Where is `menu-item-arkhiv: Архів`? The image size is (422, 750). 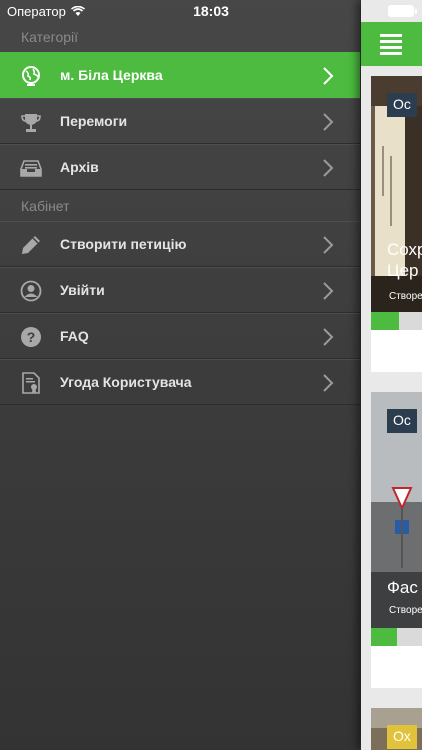 menu-item-arkhiv: Архів is located at coordinates (180, 167).